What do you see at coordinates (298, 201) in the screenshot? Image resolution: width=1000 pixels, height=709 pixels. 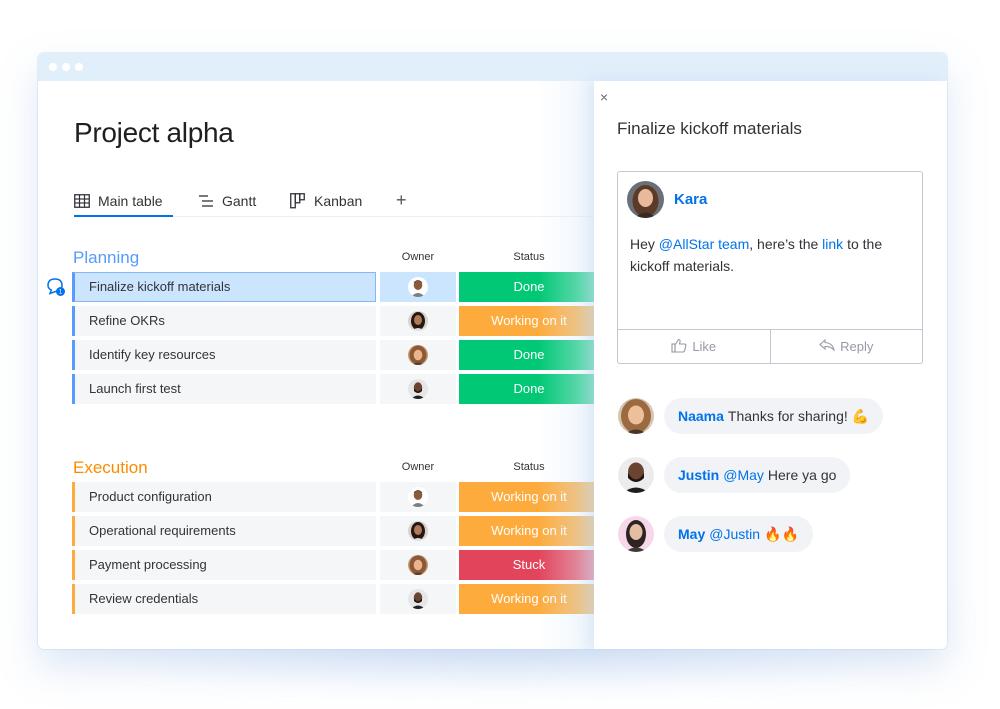 I see `kanban-icon` at bounding box center [298, 201].